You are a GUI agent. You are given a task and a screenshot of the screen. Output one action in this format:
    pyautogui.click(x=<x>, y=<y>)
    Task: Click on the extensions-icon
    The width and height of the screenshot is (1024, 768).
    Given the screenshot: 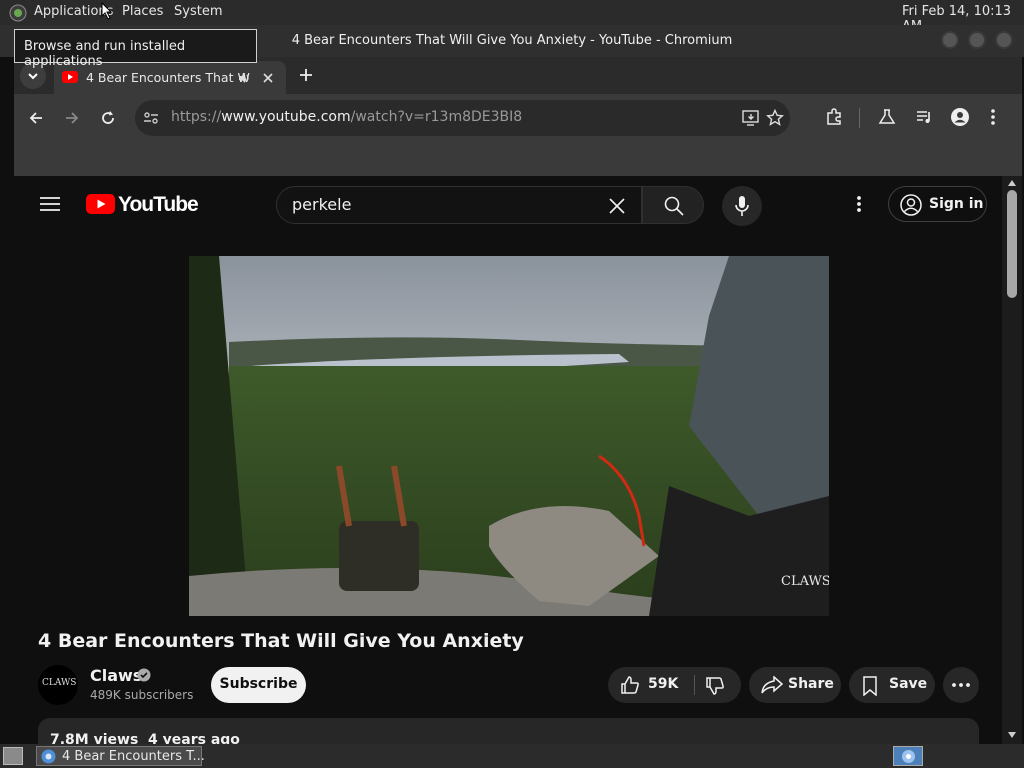 What is the action you would take?
    pyautogui.click(x=834, y=117)
    